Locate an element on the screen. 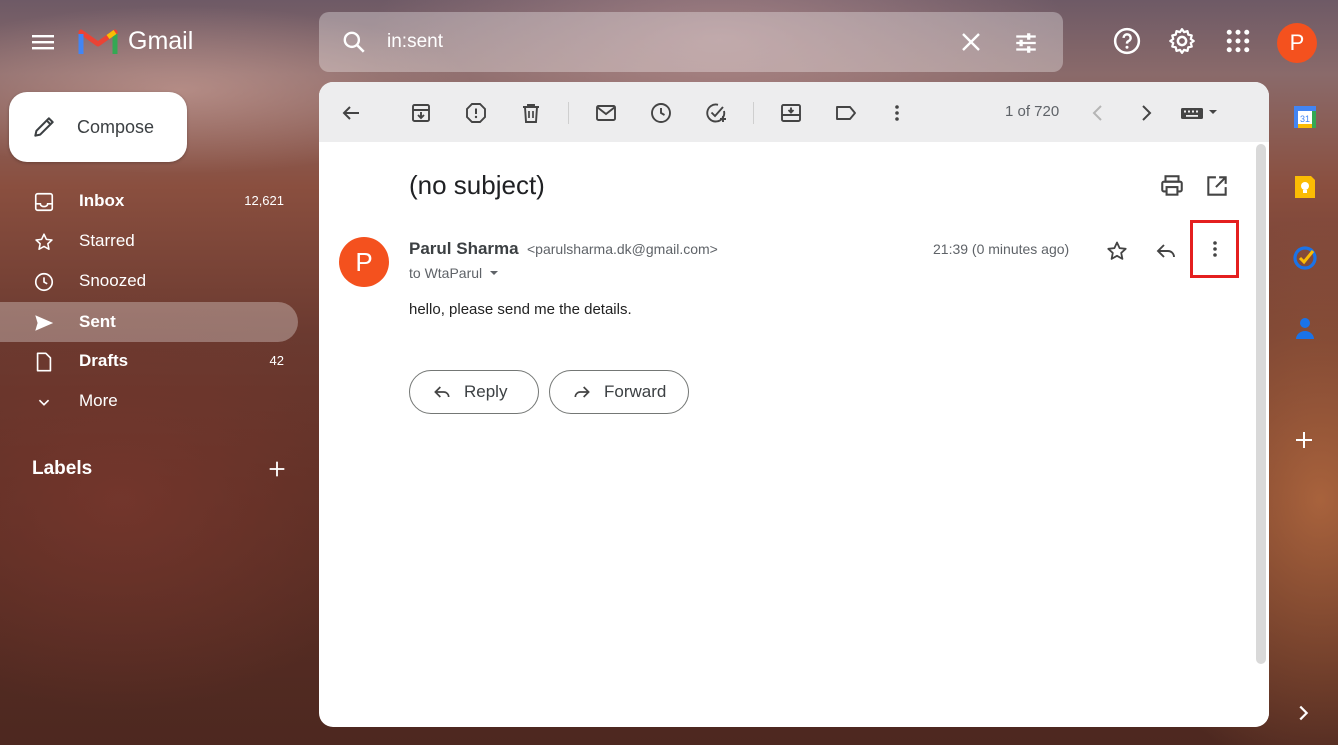 This screenshot has width=1338, height=745. gear-icon is located at coordinates (1182, 41).